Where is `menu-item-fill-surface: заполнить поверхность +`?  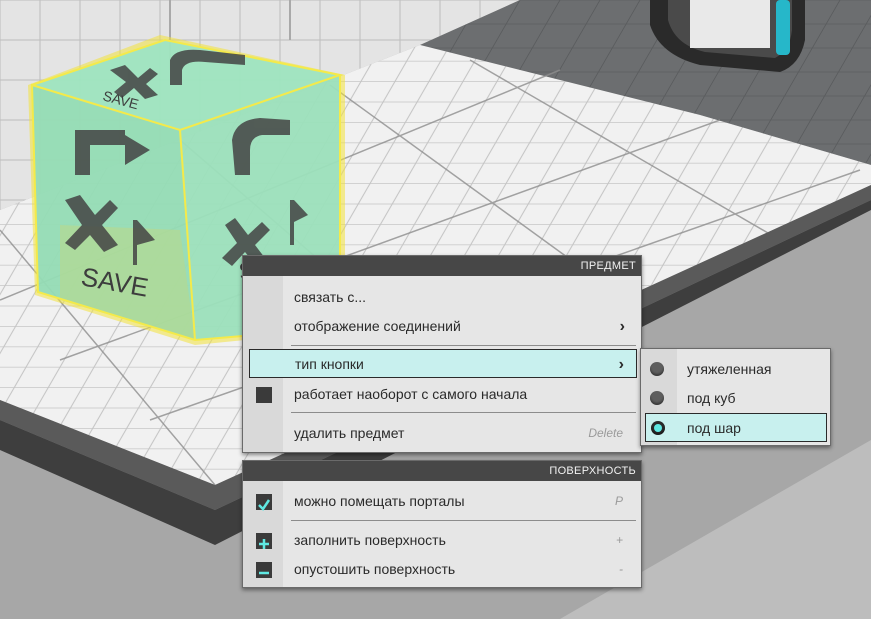 menu-item-fill-surface: заполнить поверхность + is located at coordinates (442, 540).